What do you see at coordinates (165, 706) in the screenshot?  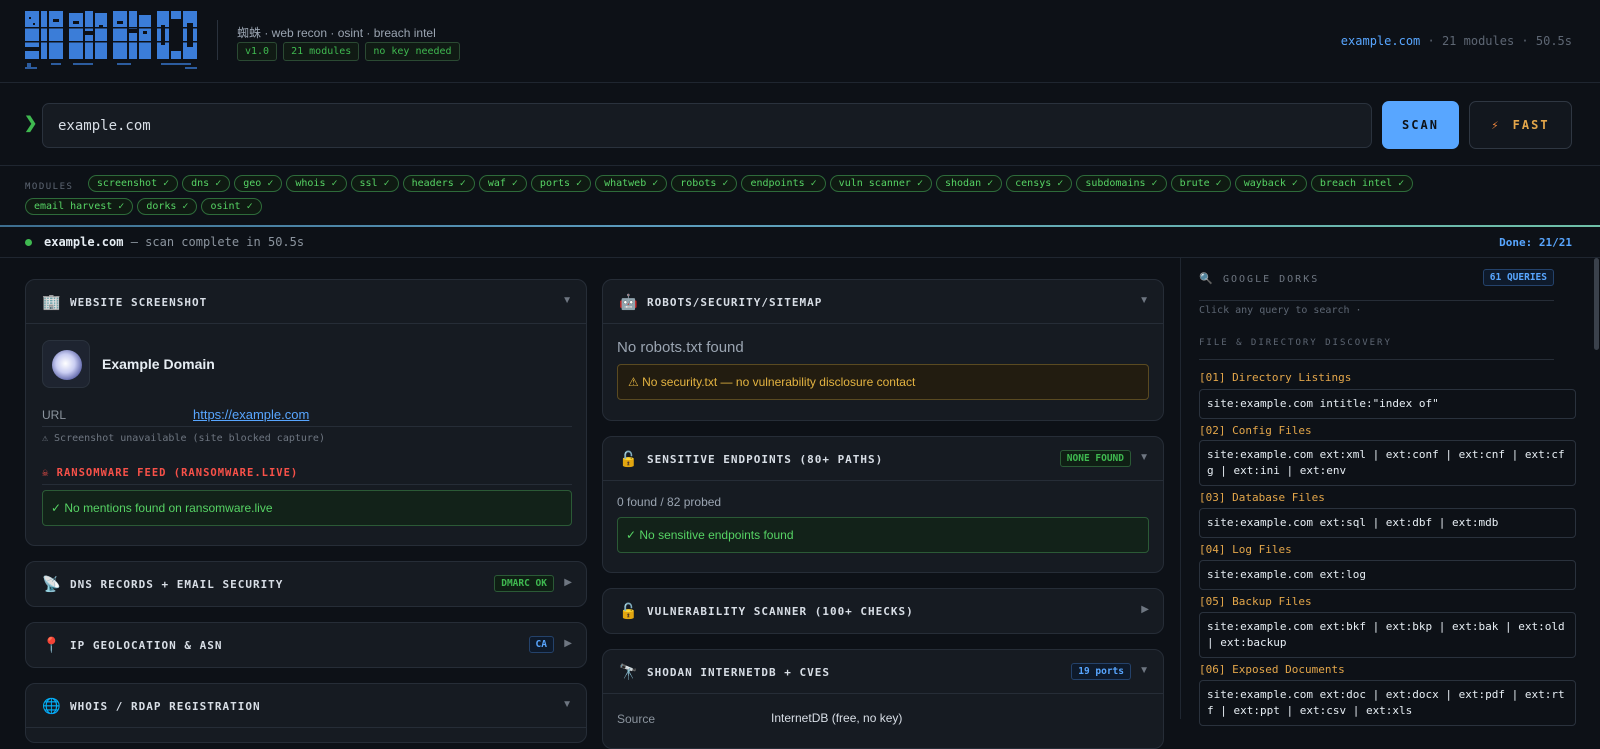 I see `card-title: WHOIS / RDAP REGISTRATION` at bounding box center [165, 706].